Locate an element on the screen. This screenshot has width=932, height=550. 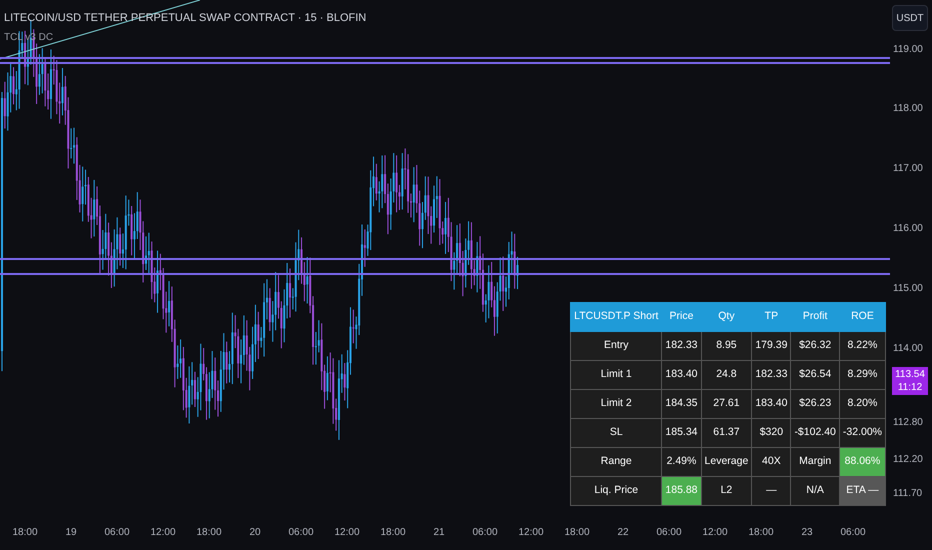
column-header: TP is located at coordinates (771, 317).